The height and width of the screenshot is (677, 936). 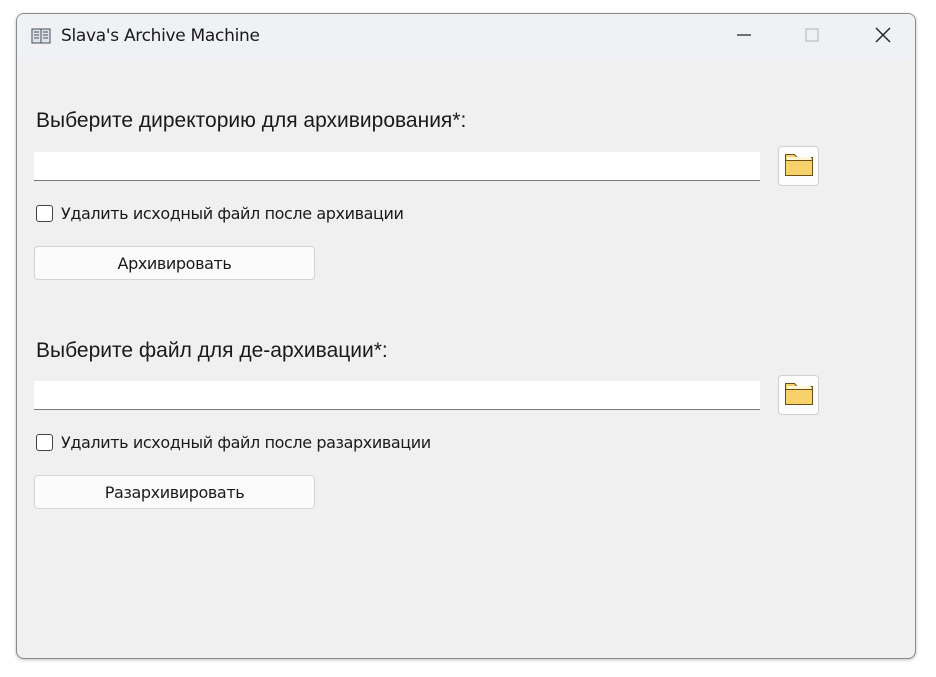 I want to click on archive-browse-button, so click(x=798, y=166).